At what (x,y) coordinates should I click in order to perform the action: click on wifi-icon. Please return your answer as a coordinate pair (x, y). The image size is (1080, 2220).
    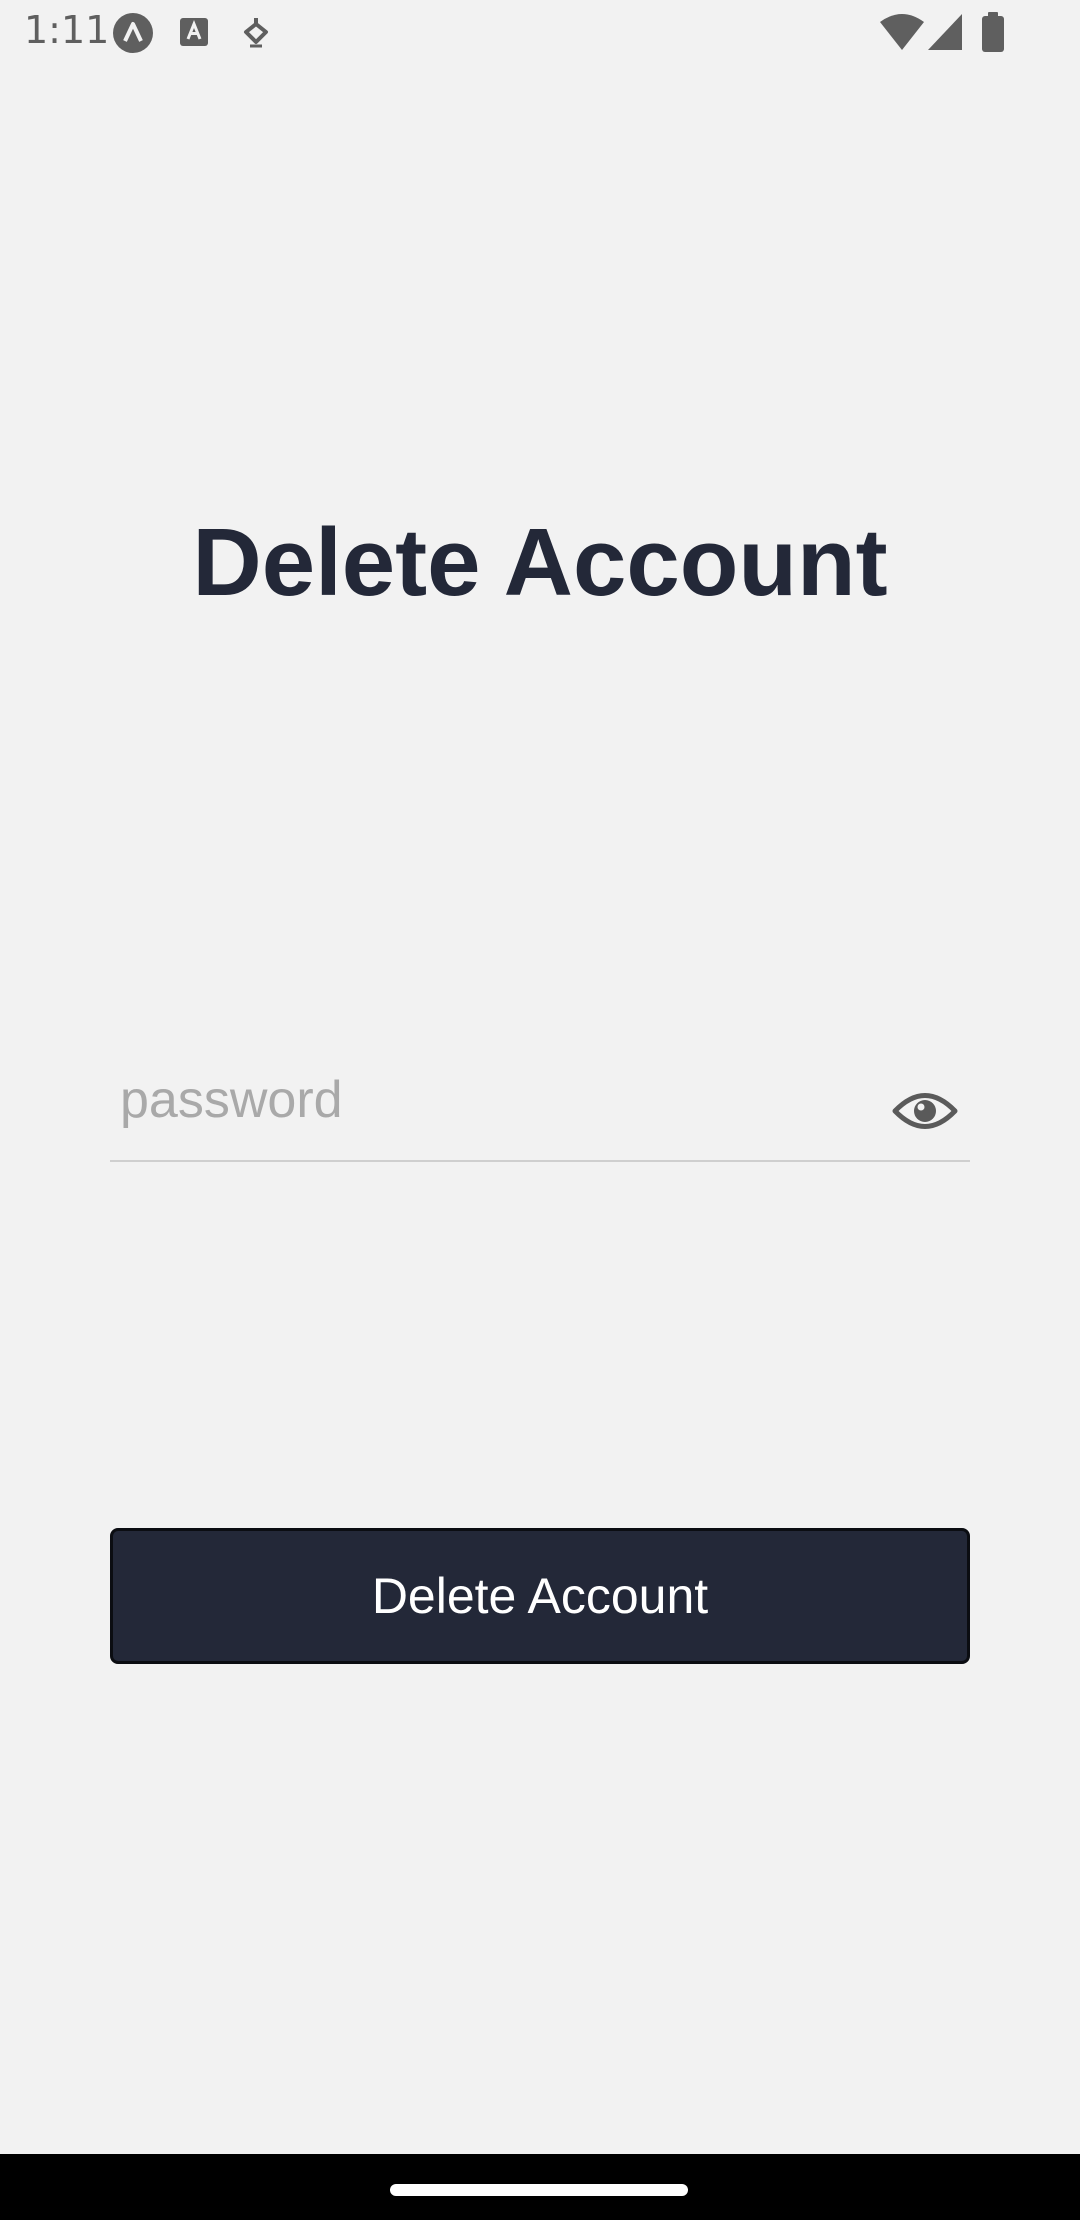
    Looking at the image, I should click on (902, 34).